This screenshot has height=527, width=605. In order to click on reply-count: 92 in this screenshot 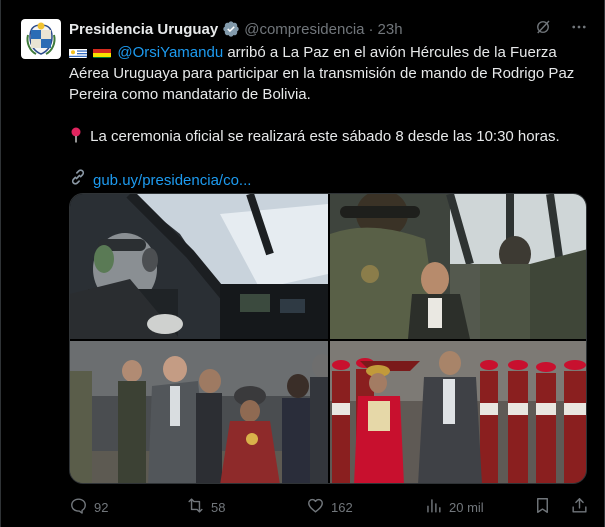, I will do `click(101, 507)`.